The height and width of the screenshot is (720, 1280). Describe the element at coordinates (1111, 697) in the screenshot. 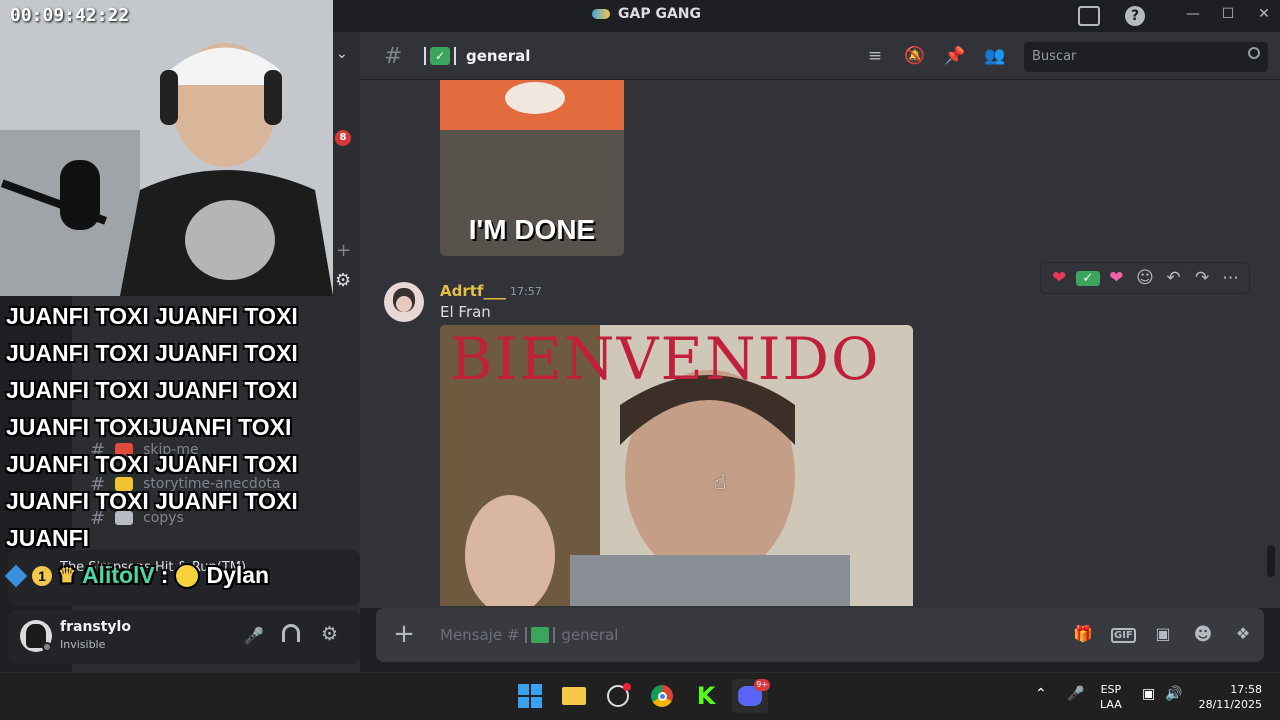

I see `language-indicator: ESP LAA` at that location.